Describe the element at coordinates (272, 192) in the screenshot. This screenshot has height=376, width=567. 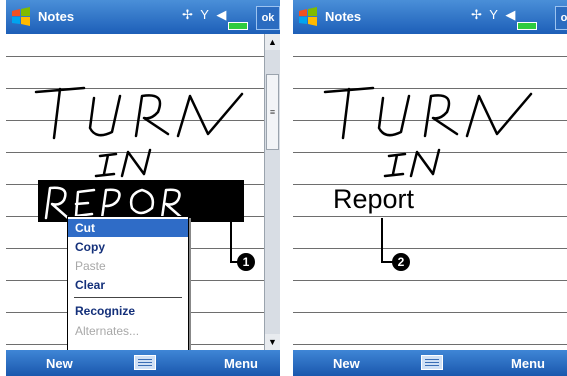
I see `vertical-scrollbar: ▲ ≡ ▼` at that location.